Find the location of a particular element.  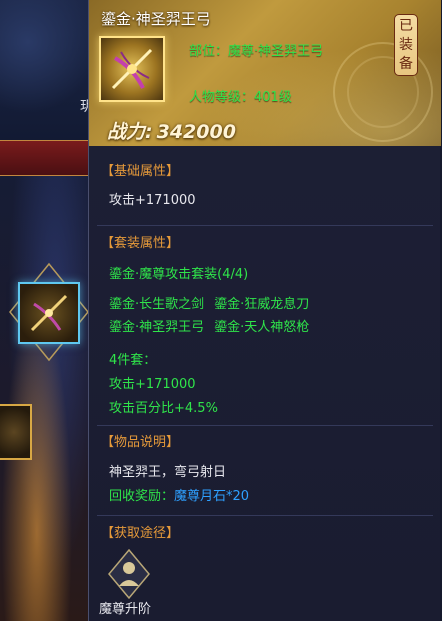

set-piece: 鎏金·天人神怒枪 is located at coordinates (262, 327).